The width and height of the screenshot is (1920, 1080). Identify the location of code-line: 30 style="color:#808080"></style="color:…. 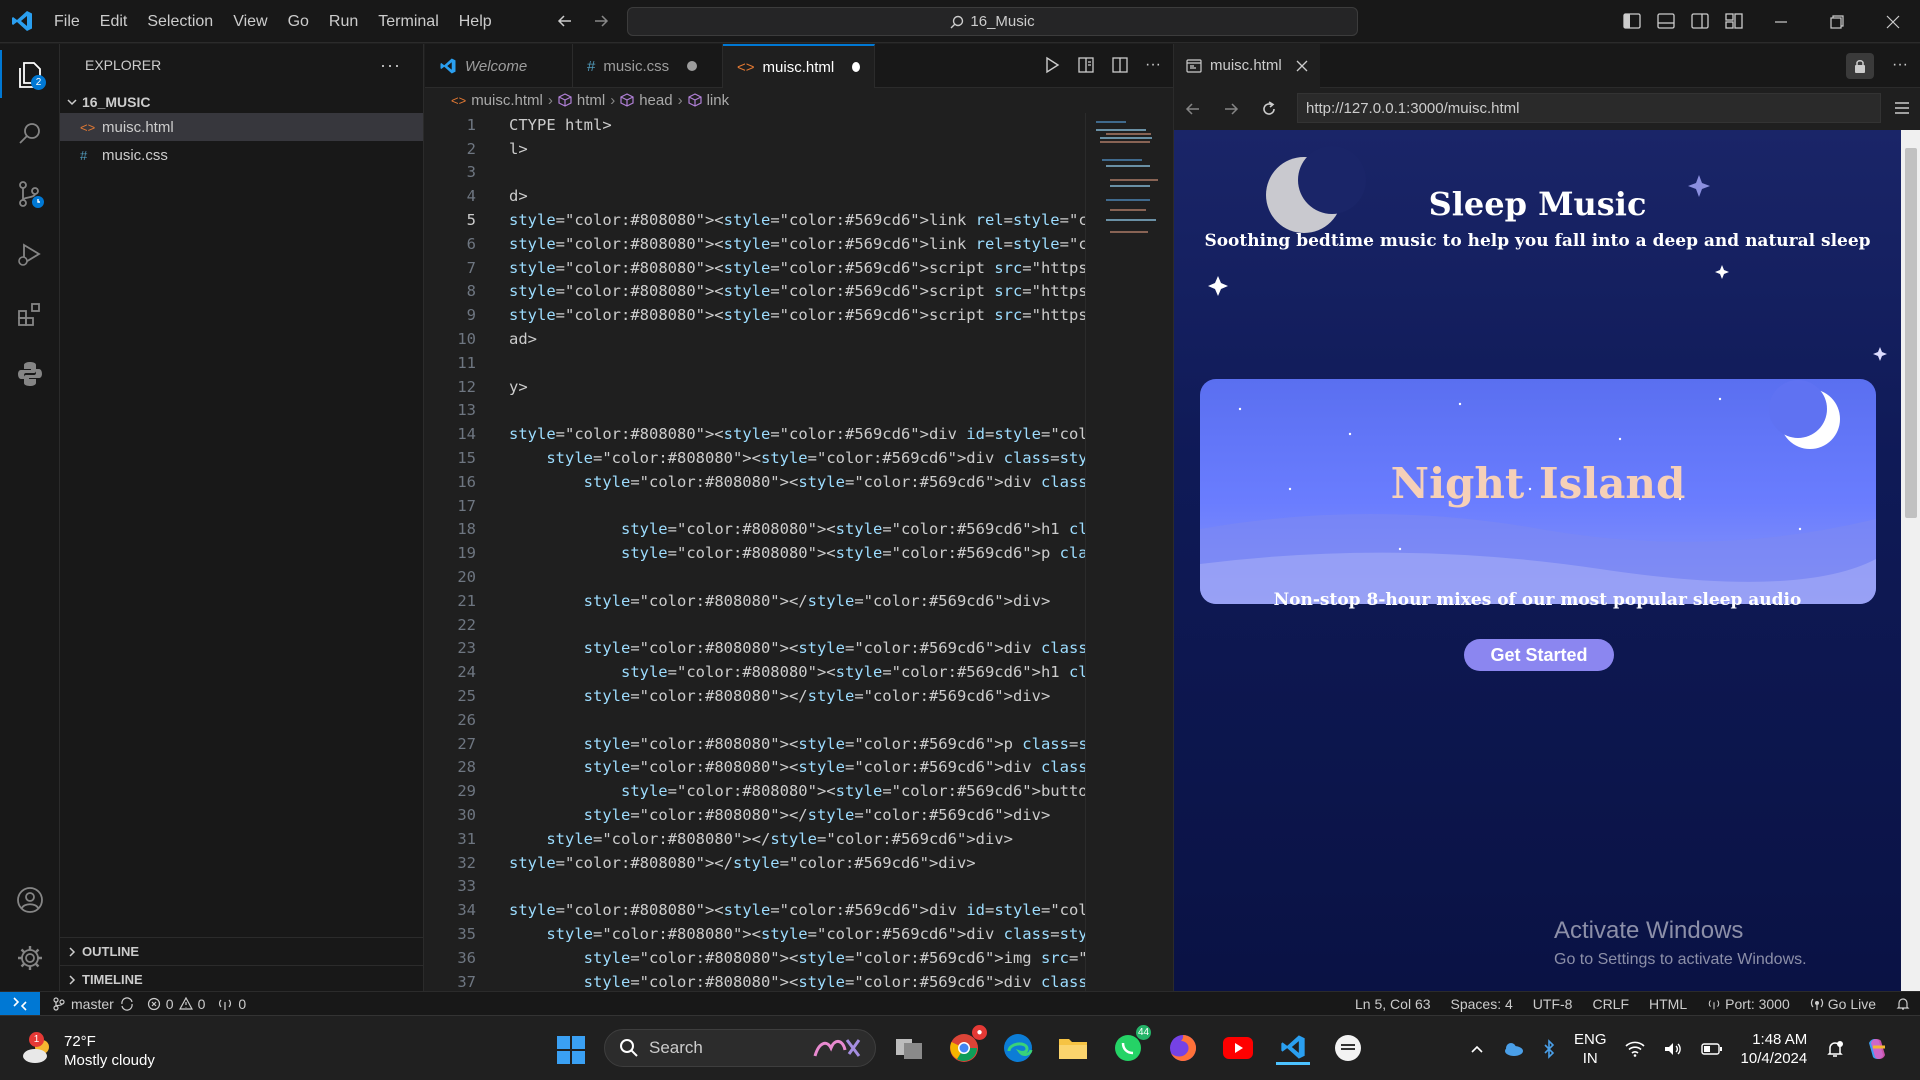
(755, 815).